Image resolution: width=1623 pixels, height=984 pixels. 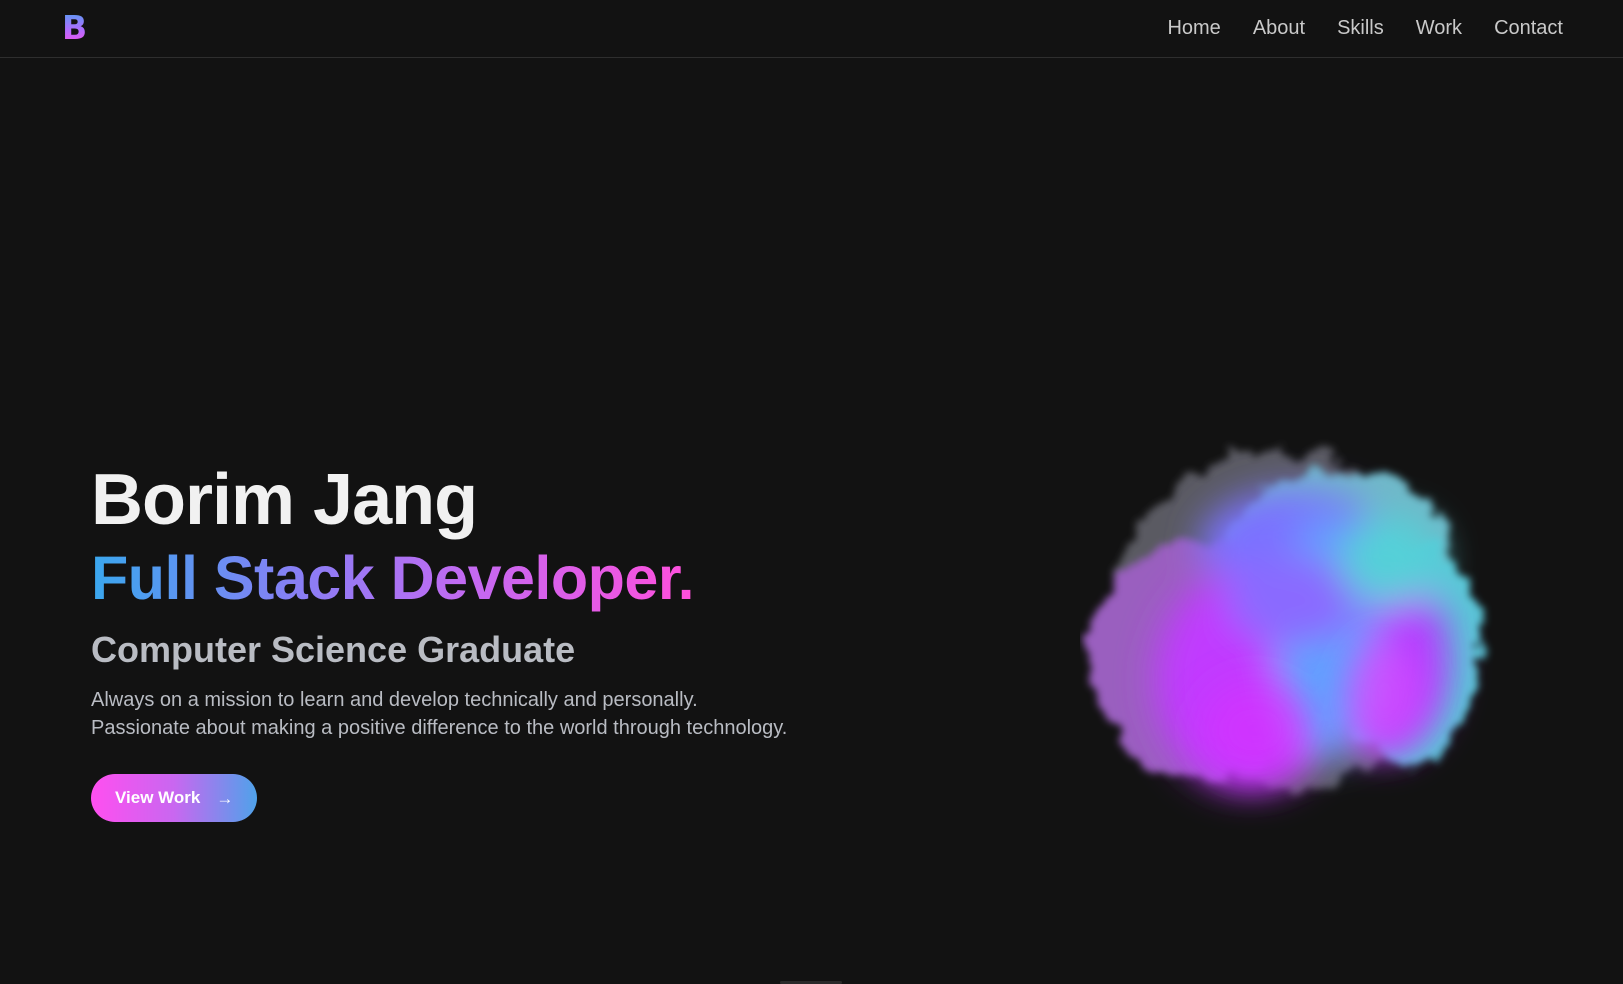 What do you see at coordinates (284, 500) in the screenshot?
I see `hero-name: Borim Jang` at bounding box center [284, 500].